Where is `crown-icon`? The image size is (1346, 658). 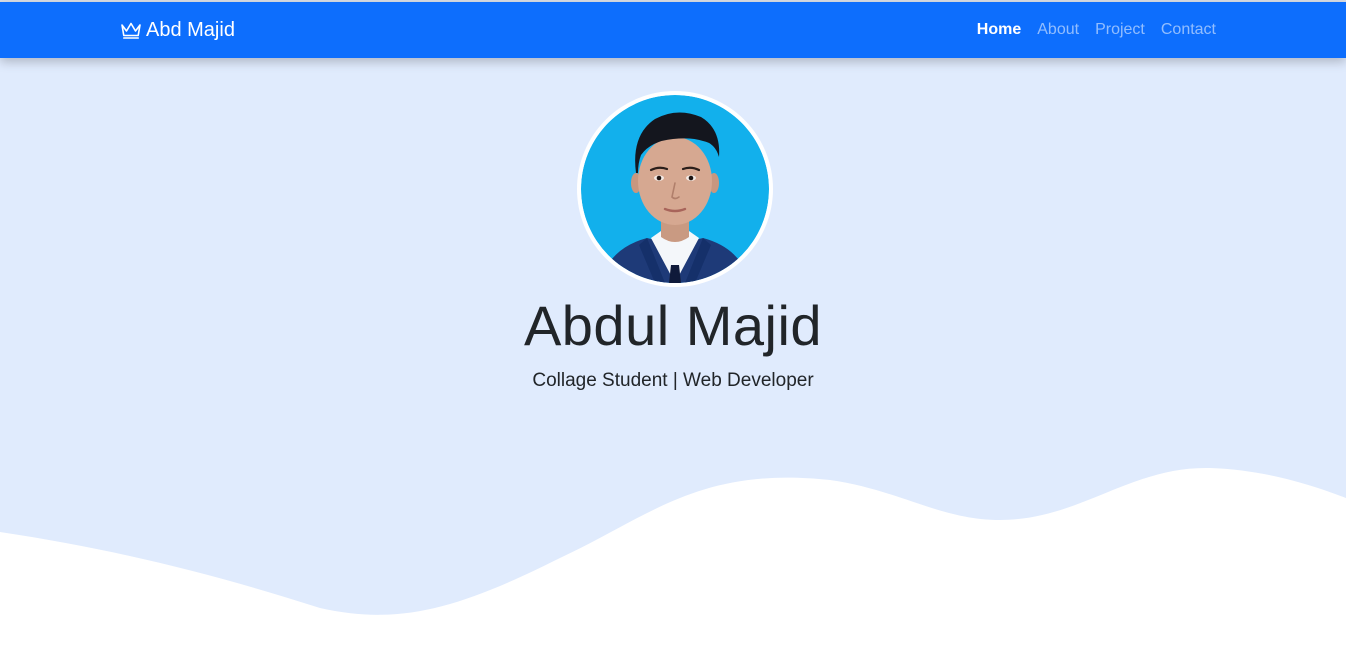
crown-icon is located at coordinates (131, 30).